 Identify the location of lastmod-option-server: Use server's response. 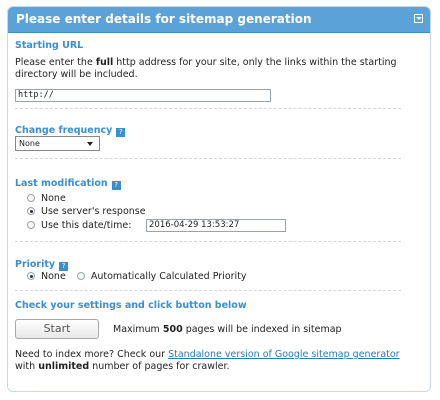
(222, 212).